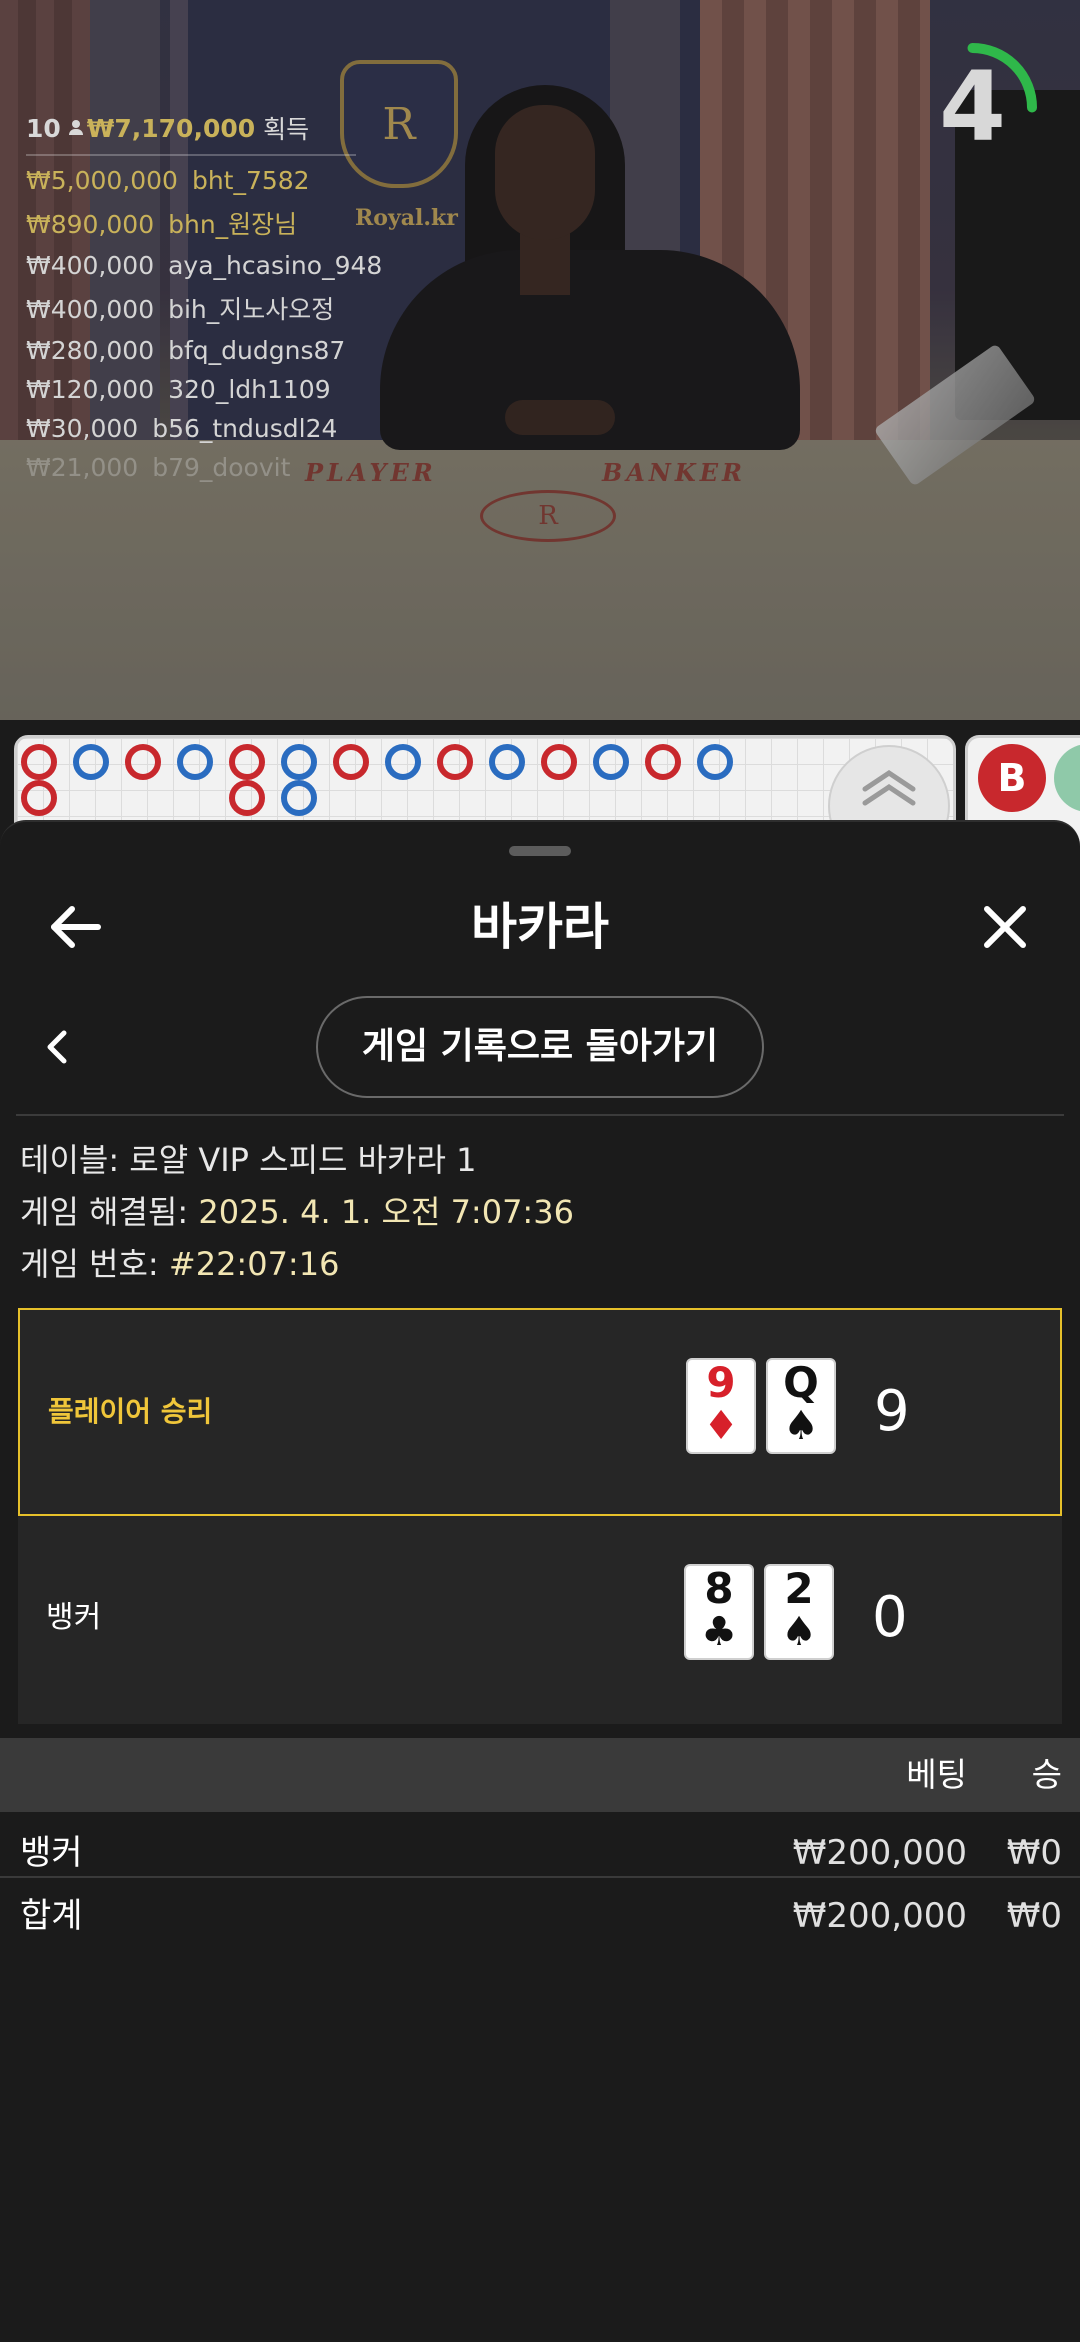 Image resolution: width=1080 pixels, height=2342 pixels. I want to click on winner-row: ₩890,000 bhn_원장님, so click(216, 223).